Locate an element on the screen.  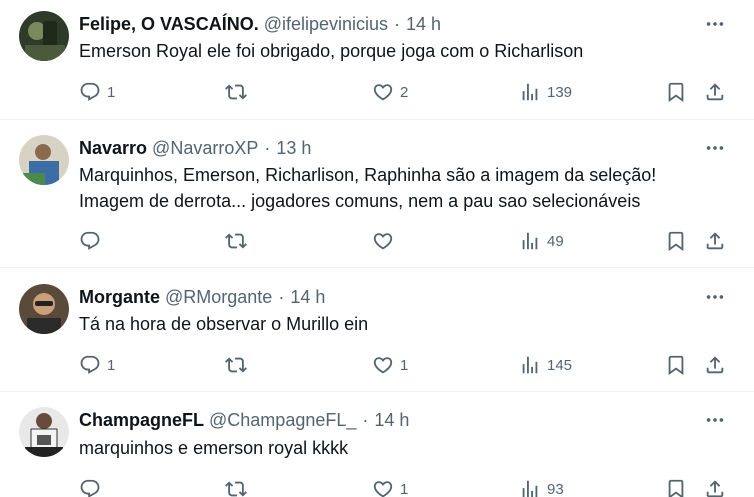
display-name: Felipe, O VASCAÍNO. is located at coordinates (169, 24).